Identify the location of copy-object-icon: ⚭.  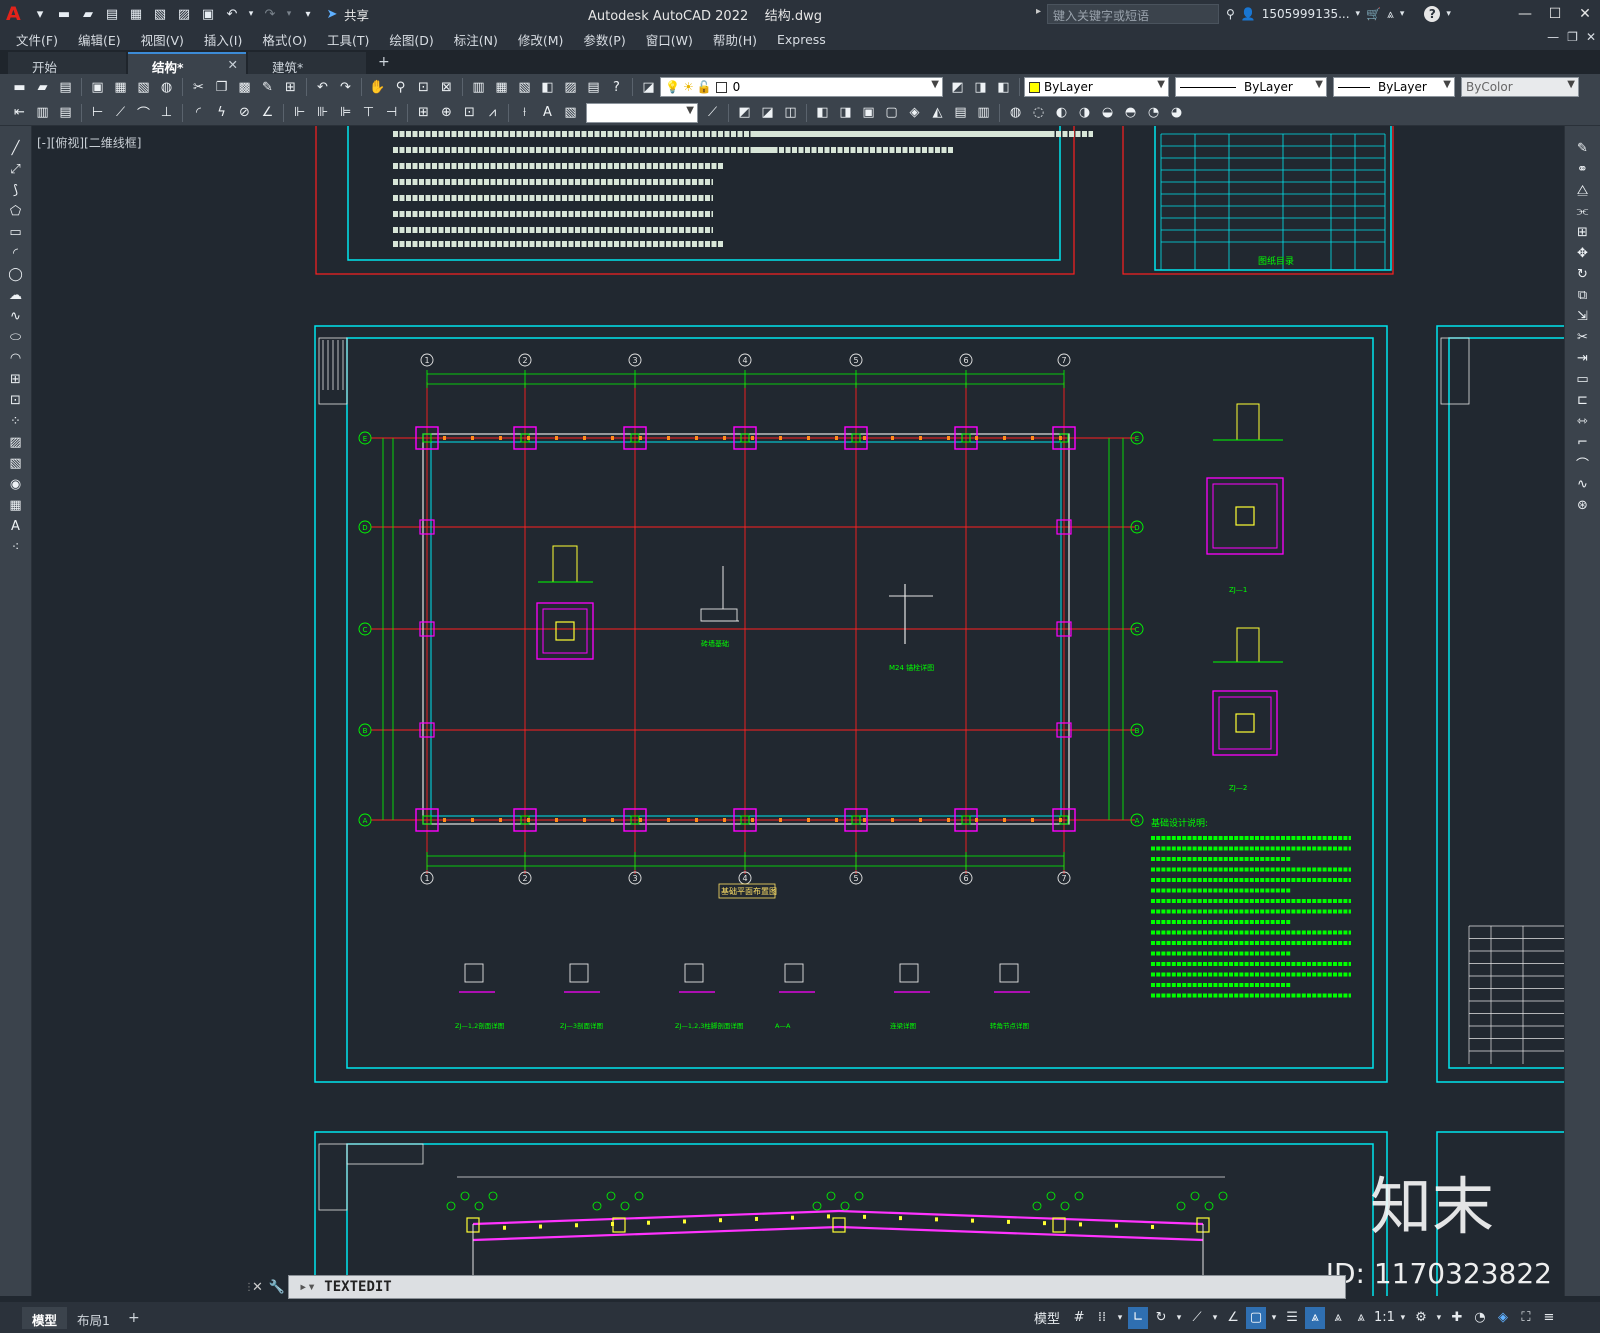
(1583, 169).